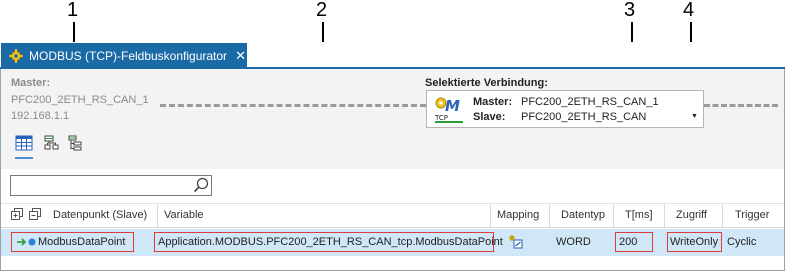 The height and width of the screenshot is (271, 785). I want to click on expand-all-icon, so click(17, 214).